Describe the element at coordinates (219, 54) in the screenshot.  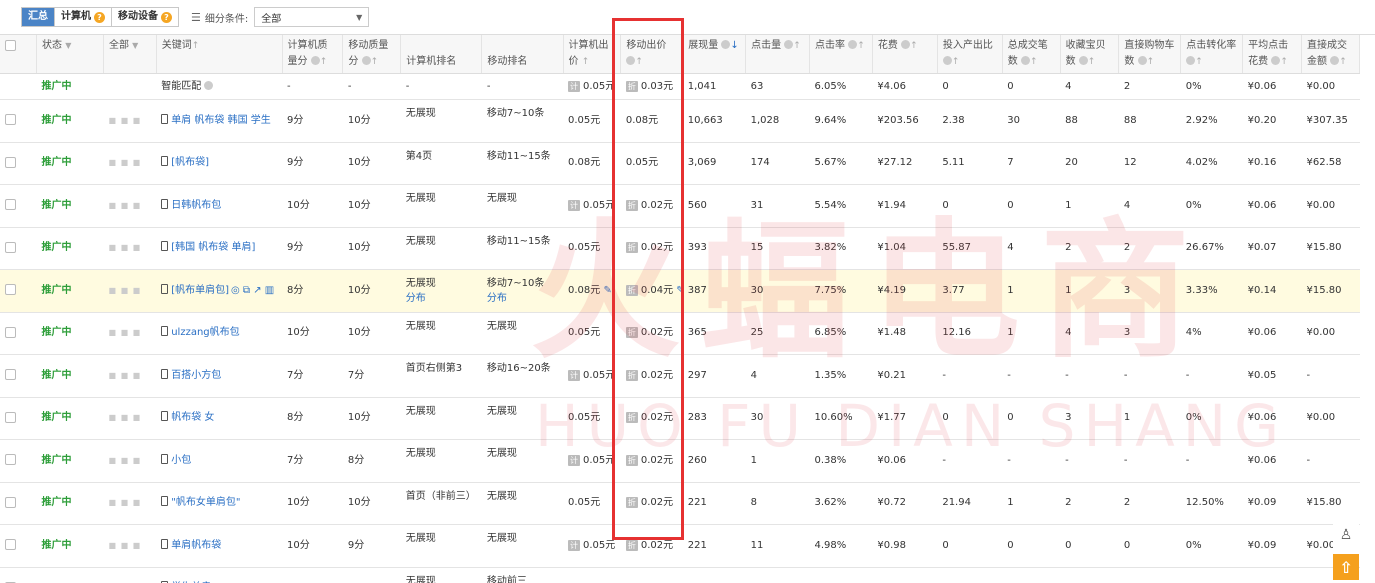
I see `col-keyword: 关键词↑` at that location.